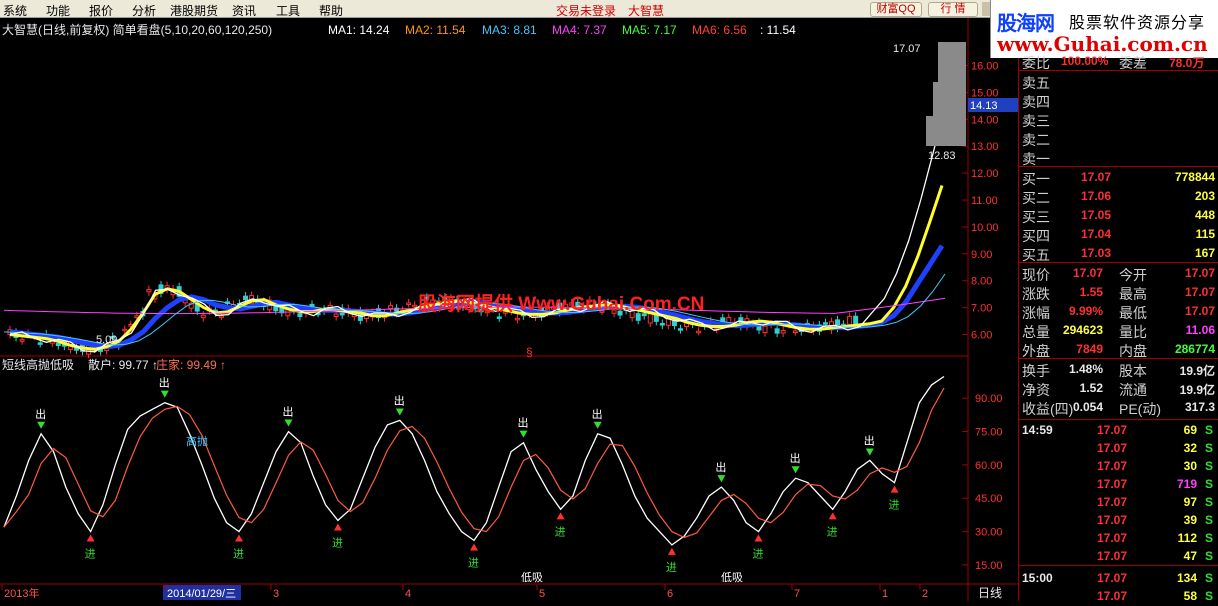  What do you see at coordinates (15, 10) in the screenshot?
I see `menu-item-system: 系统` at bounding box center [15, 10].